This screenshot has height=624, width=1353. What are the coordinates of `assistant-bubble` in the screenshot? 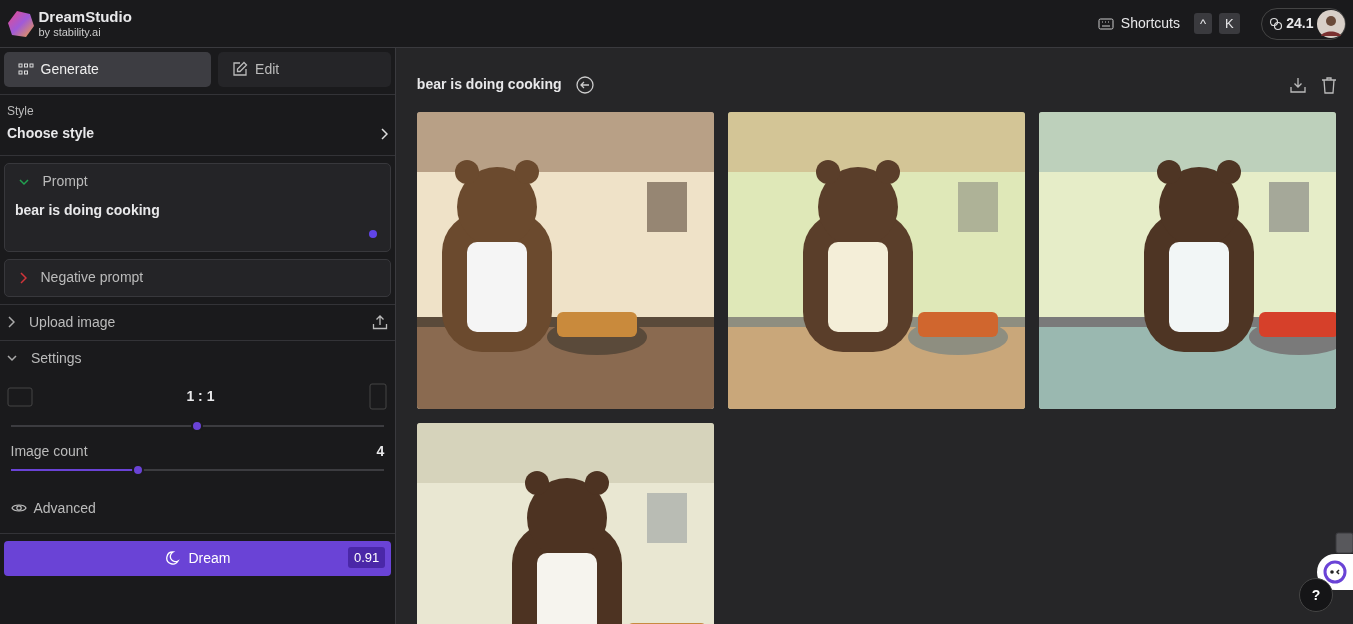 It's located at (1335, 572).